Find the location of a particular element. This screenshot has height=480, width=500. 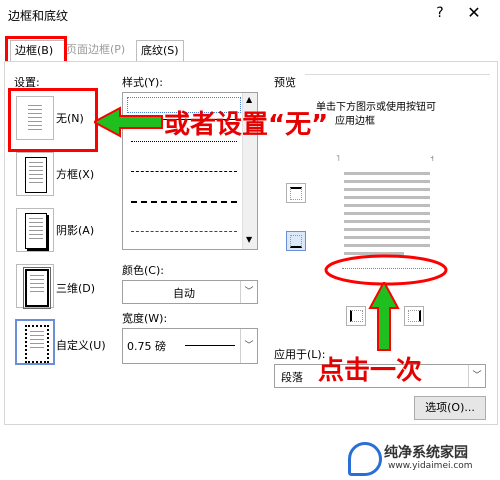

left-border-button is located at coordinates (356, 316).